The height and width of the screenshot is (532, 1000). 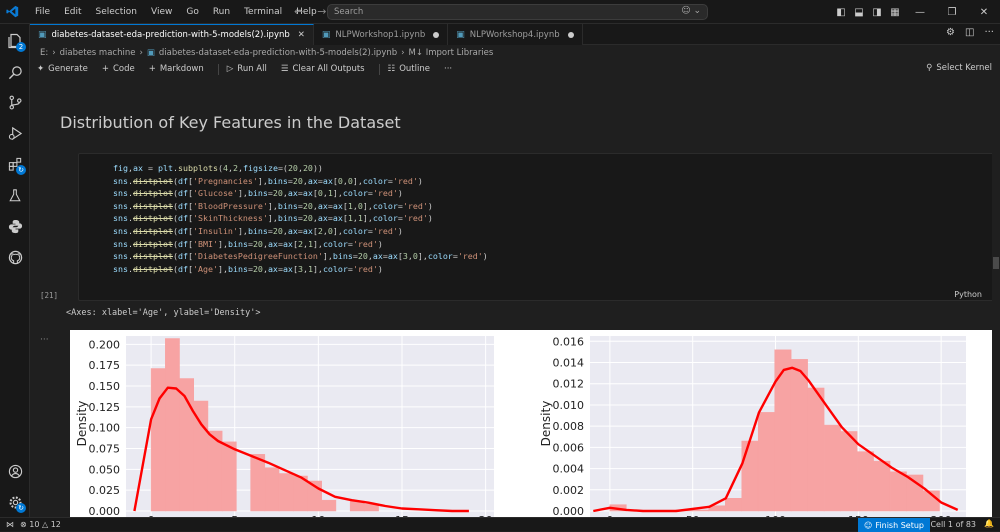 I want to click on plus-icon: +, so click(x=152, y=69).